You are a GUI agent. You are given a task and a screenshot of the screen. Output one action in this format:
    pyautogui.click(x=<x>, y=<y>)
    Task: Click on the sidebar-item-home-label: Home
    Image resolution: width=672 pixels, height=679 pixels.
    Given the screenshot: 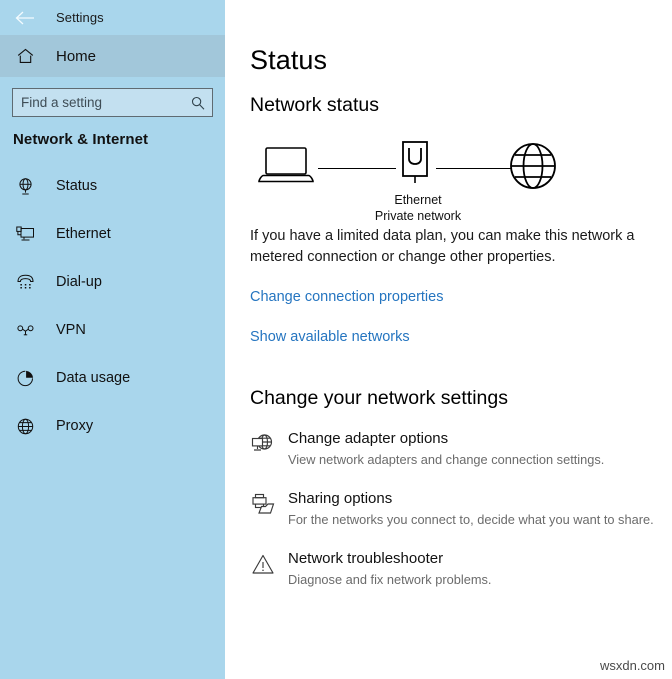 What is the action you would take?
    pyautogui.click(x=76, y=56)
    